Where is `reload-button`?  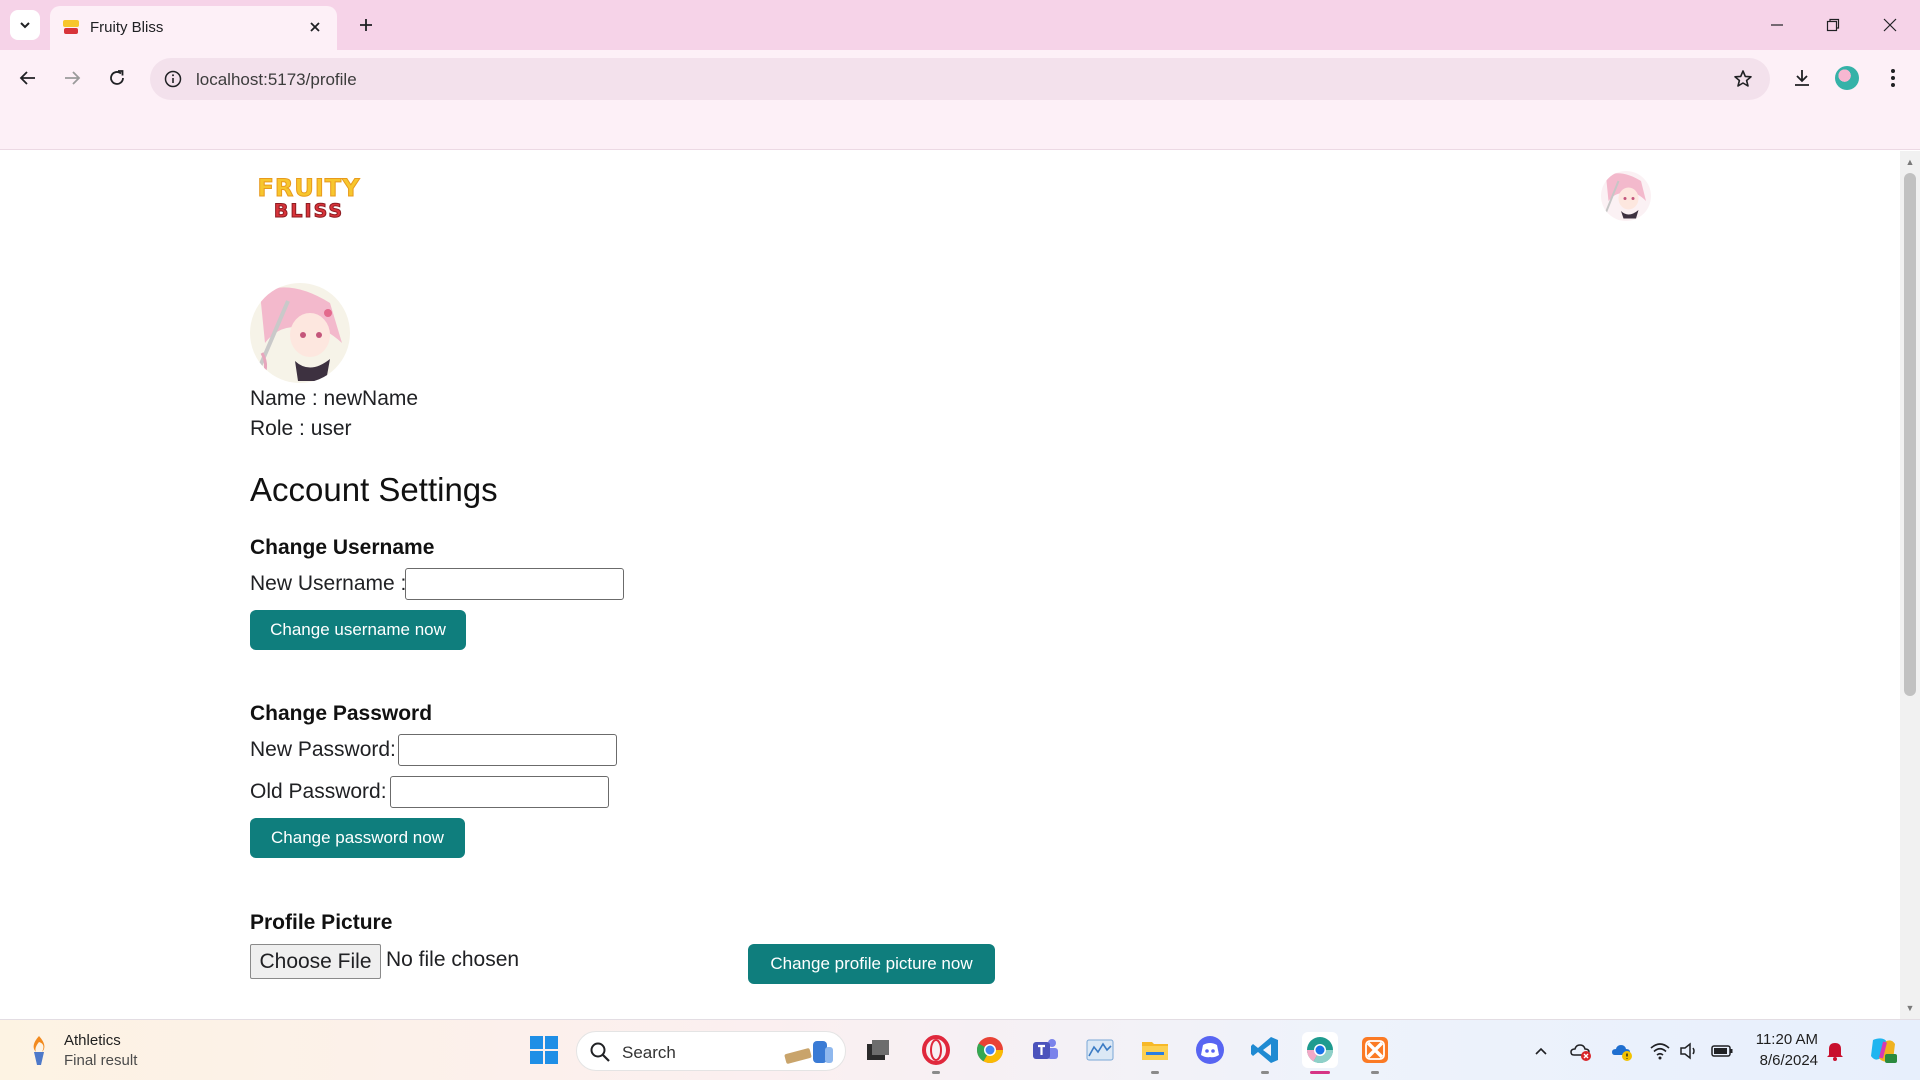
reload-button is located at coordinates (117, 78).